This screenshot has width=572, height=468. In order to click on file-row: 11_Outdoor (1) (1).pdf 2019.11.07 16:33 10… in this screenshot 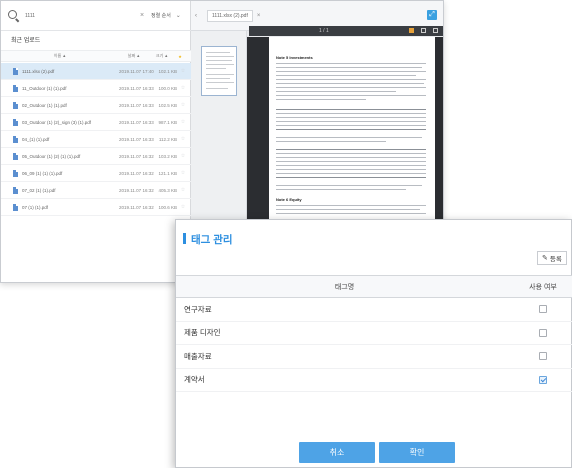, I will do `click(96, 88)`.